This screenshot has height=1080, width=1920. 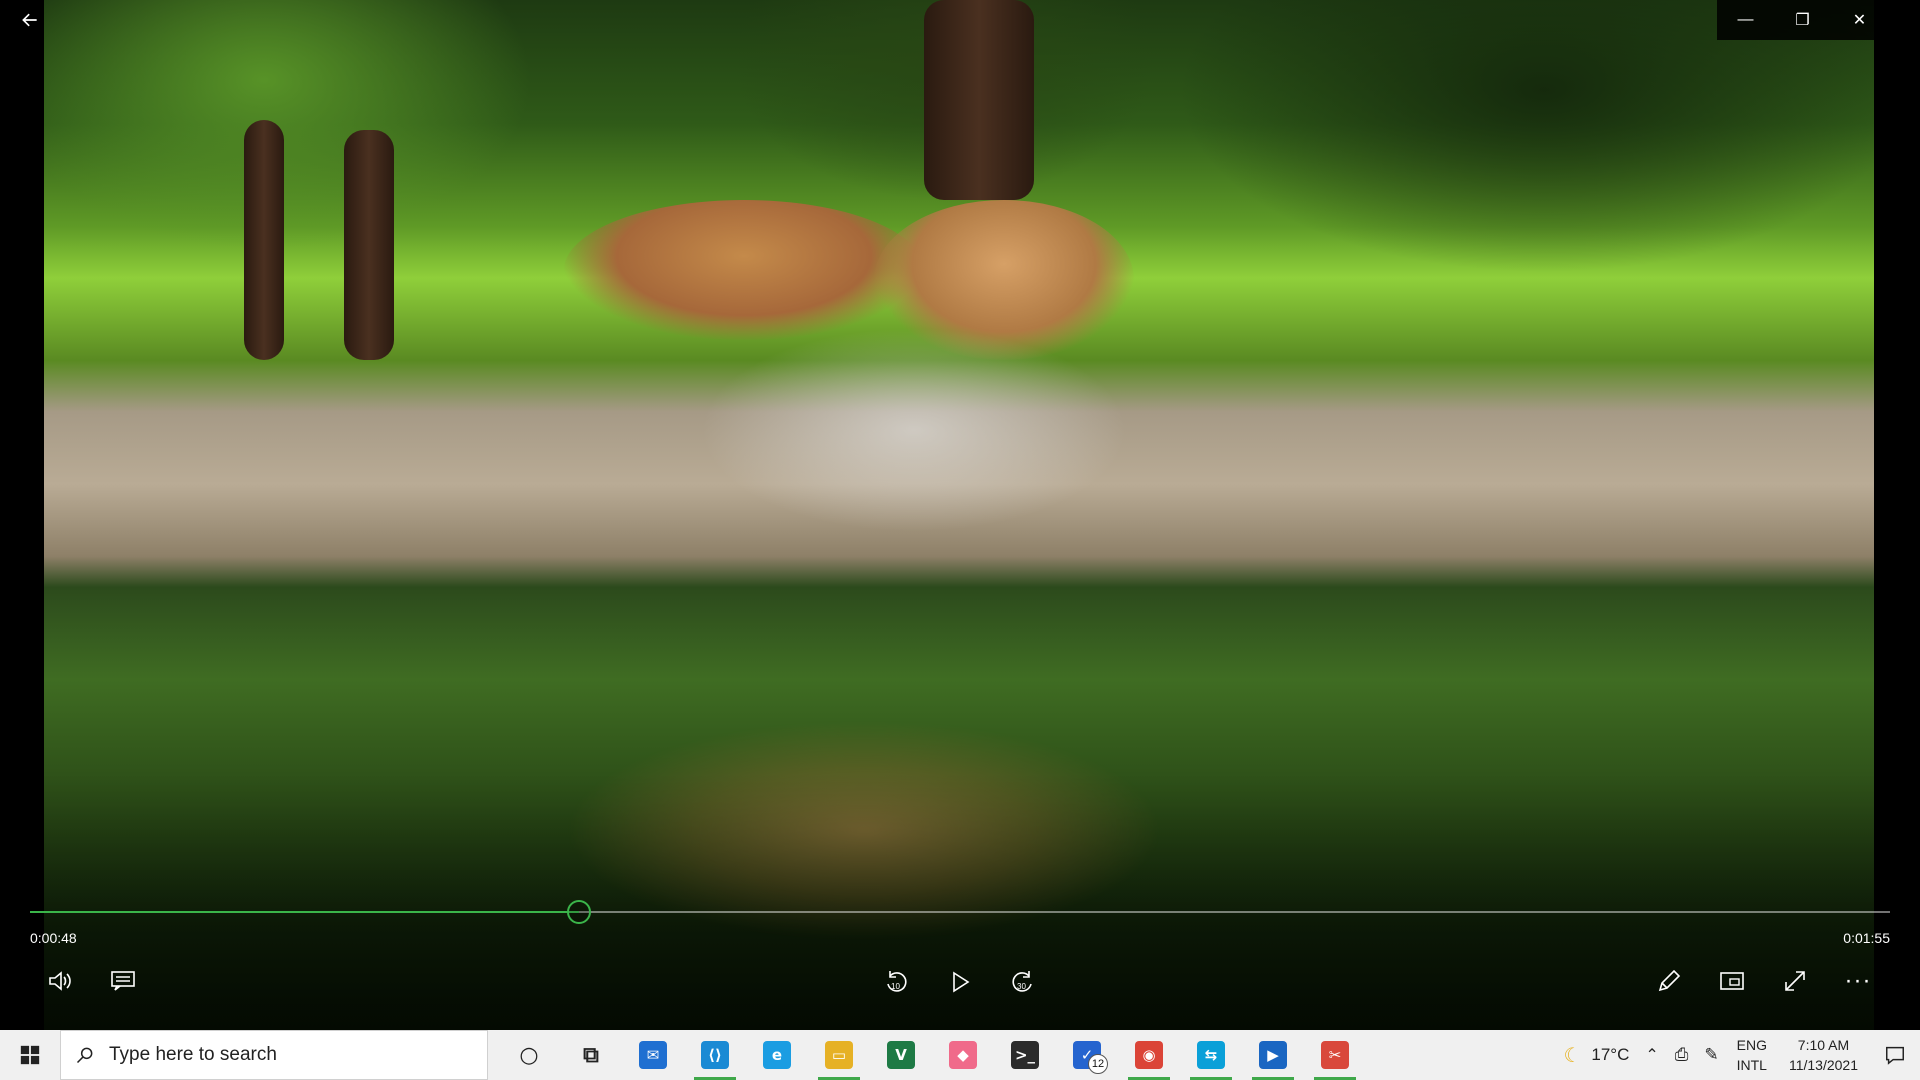 I want to click on excel-icon: V, so click(x=901, y=1055).